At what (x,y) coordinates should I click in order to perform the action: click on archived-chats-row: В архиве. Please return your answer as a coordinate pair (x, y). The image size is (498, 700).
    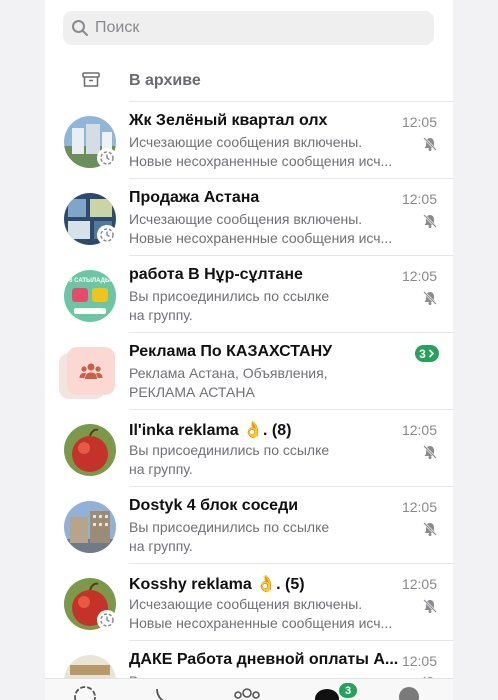
    Looking at the image, I should click on (249, 81).